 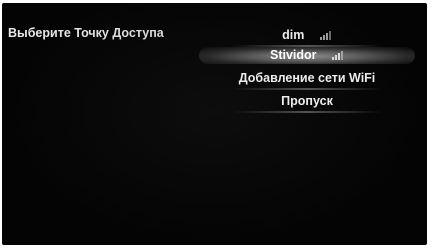 I want to click on access-point-label: Stividor, so click(x=293, y=55).